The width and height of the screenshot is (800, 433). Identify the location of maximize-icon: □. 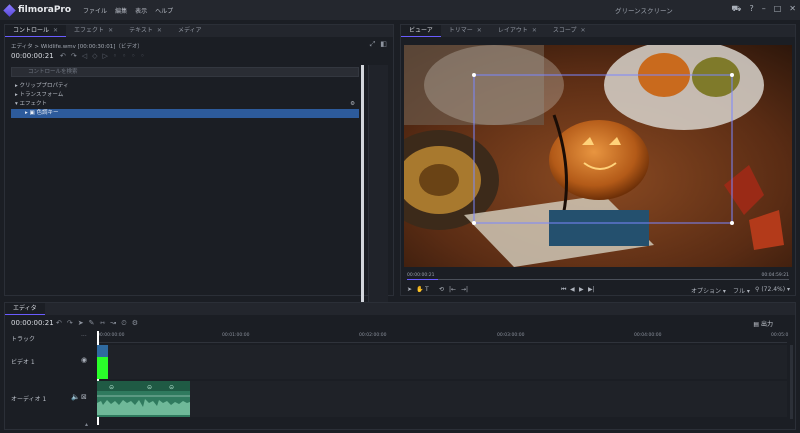
(778, 9).